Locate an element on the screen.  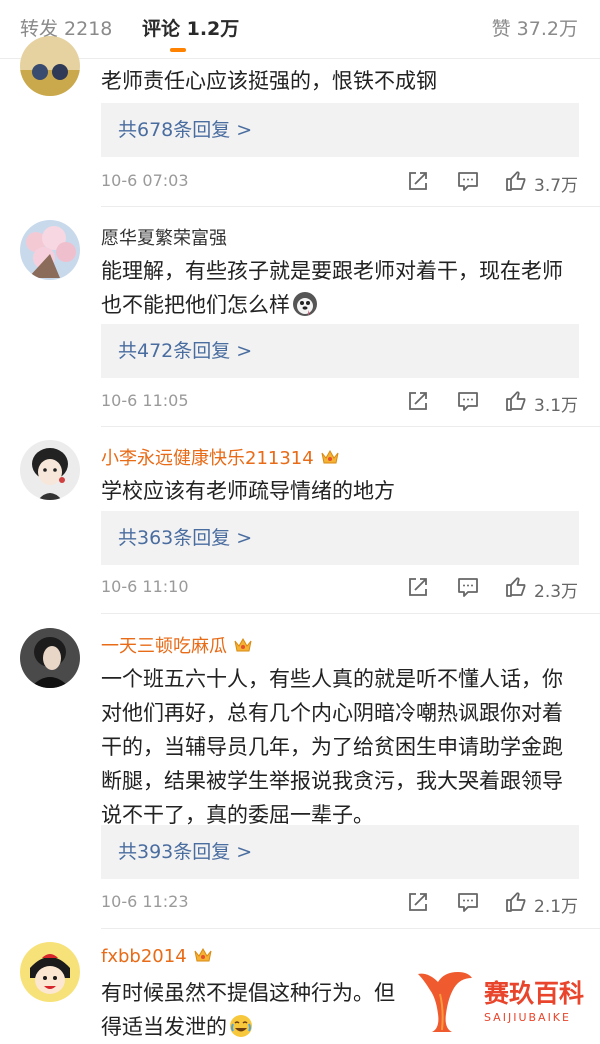
active-tab-indicator is located at coordinates (178, 50).